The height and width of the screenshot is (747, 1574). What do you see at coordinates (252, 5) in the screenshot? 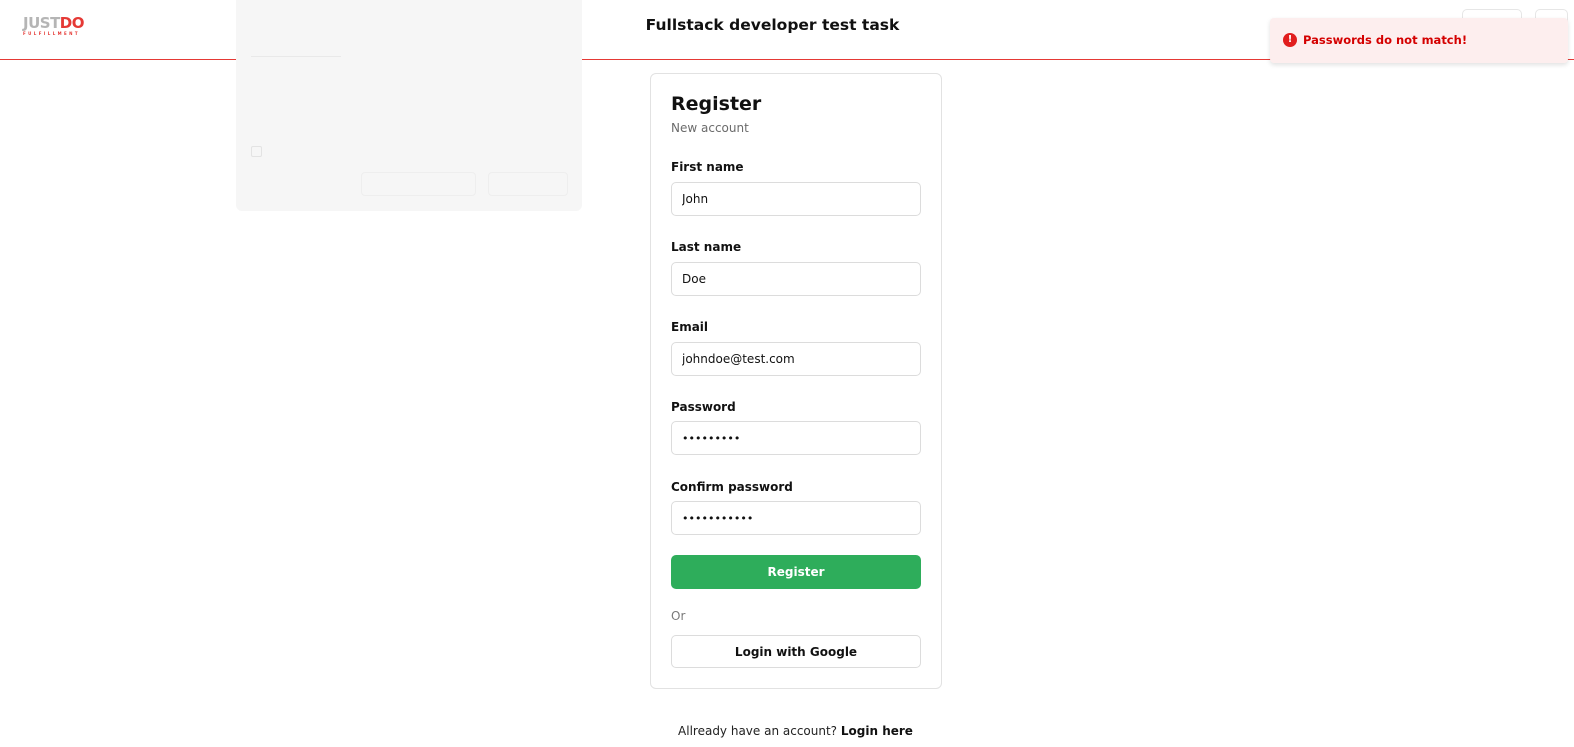
I see `prompt-title-ghost` at bounding box center [252, 5].